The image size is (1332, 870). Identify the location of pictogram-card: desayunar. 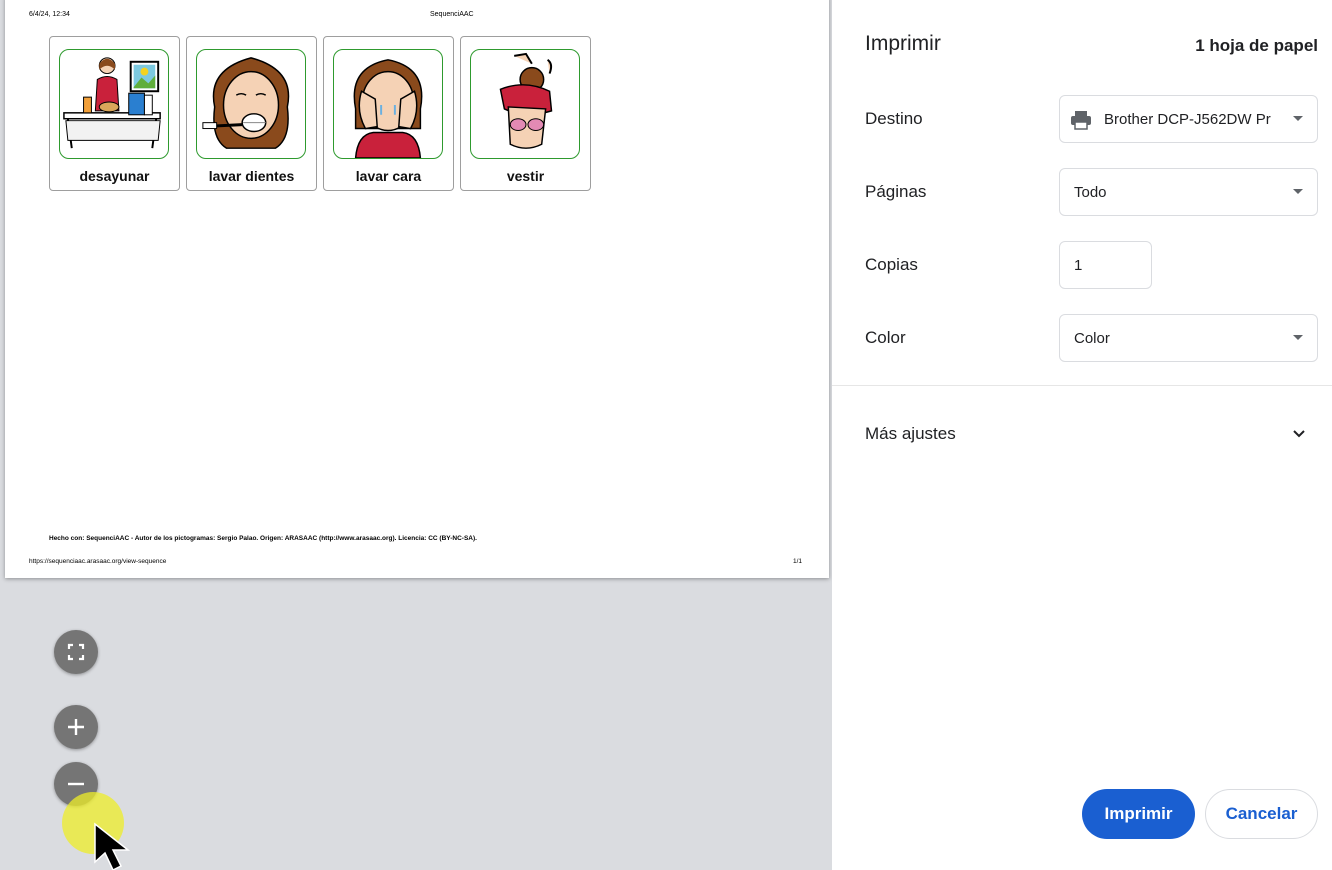
(114, 113).